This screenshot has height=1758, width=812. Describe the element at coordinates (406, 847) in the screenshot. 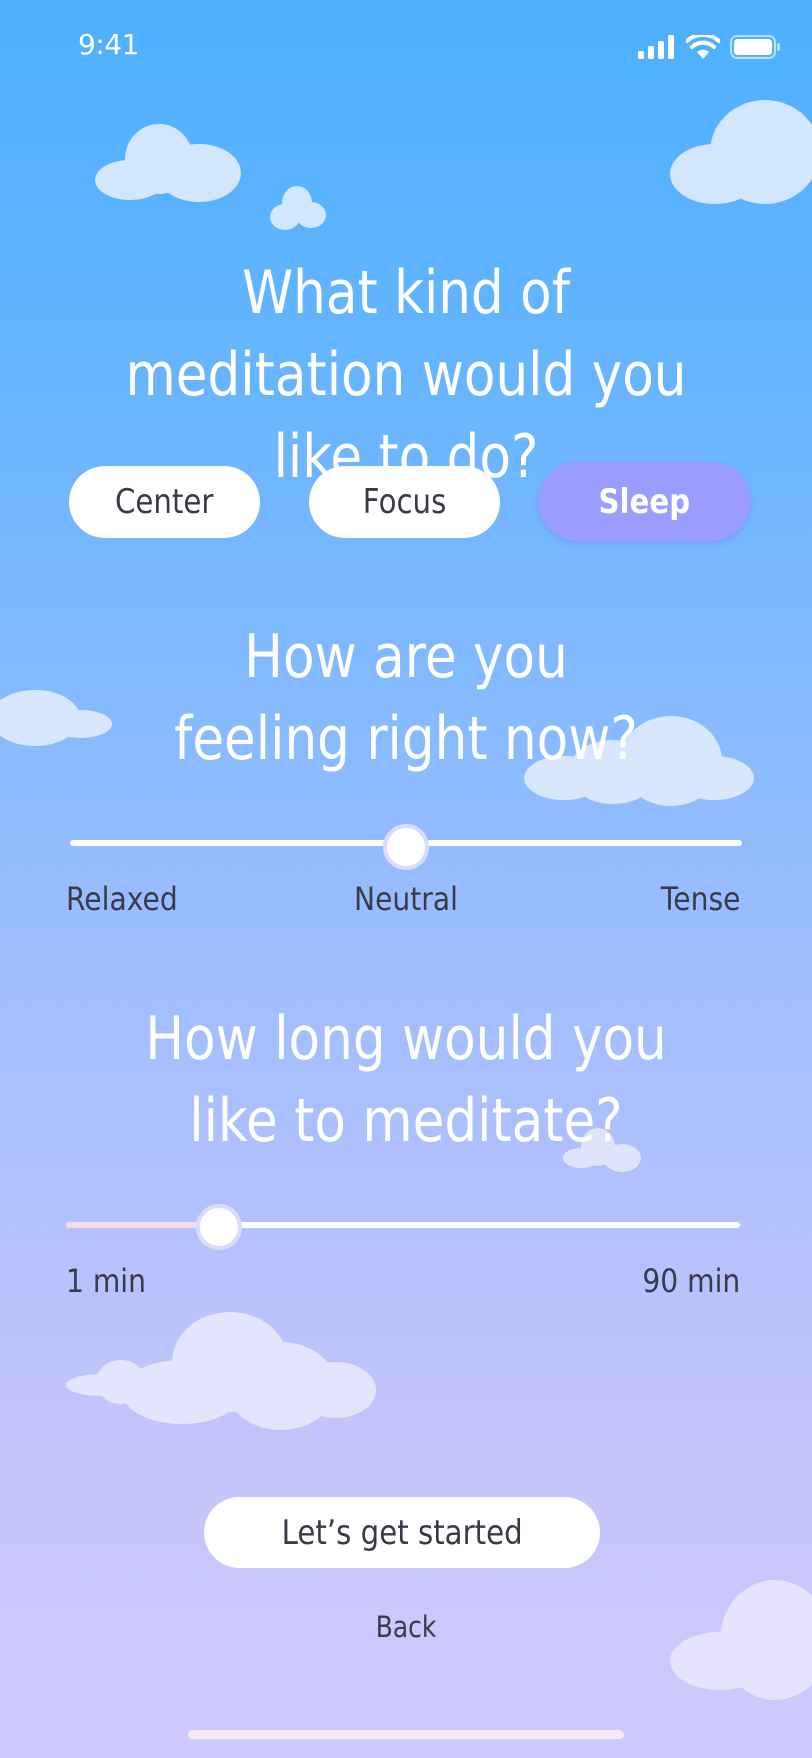

I see `feeling-slider-thumb` at that location.